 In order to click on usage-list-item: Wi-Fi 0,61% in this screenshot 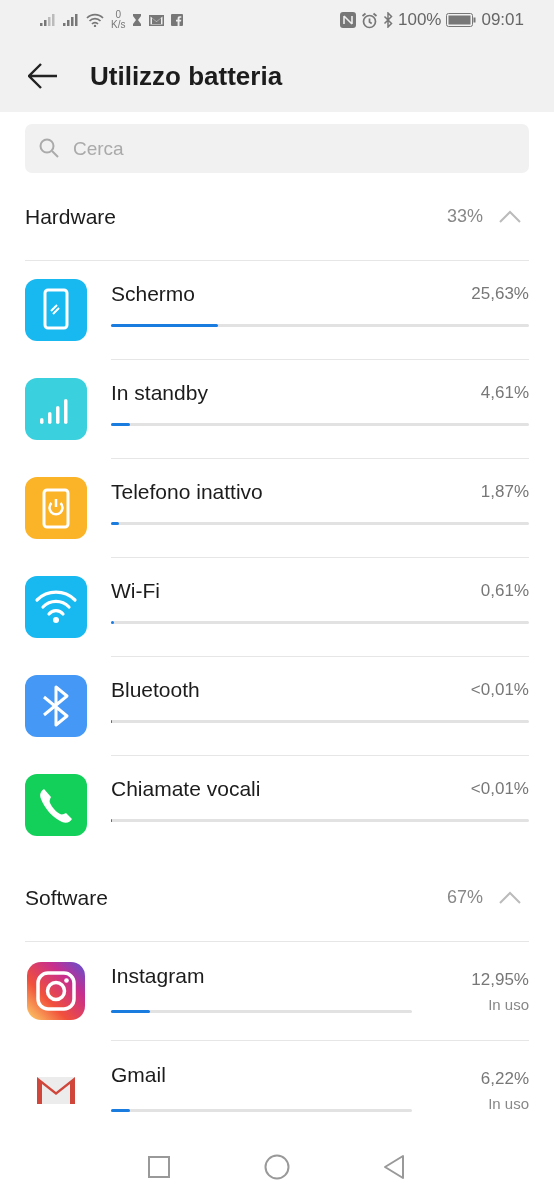, I will do `click(320, 607)`.